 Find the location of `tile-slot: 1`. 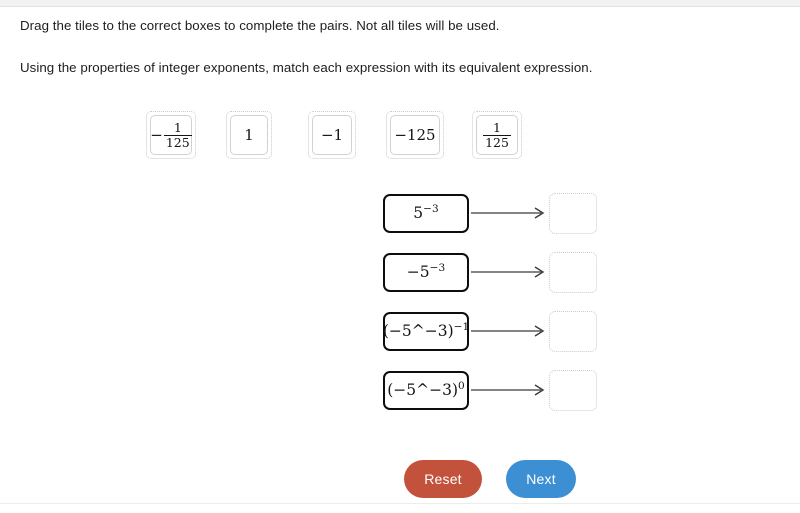

tile-slot: 1 is located at coordinates (249, 135).